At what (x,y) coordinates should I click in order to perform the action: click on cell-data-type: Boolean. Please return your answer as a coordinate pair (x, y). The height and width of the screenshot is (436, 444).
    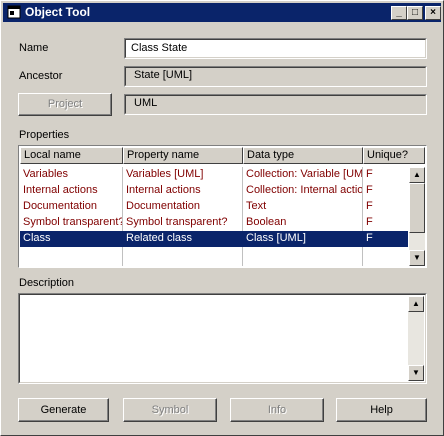
    Looking at the image, I should click on (266, 222).